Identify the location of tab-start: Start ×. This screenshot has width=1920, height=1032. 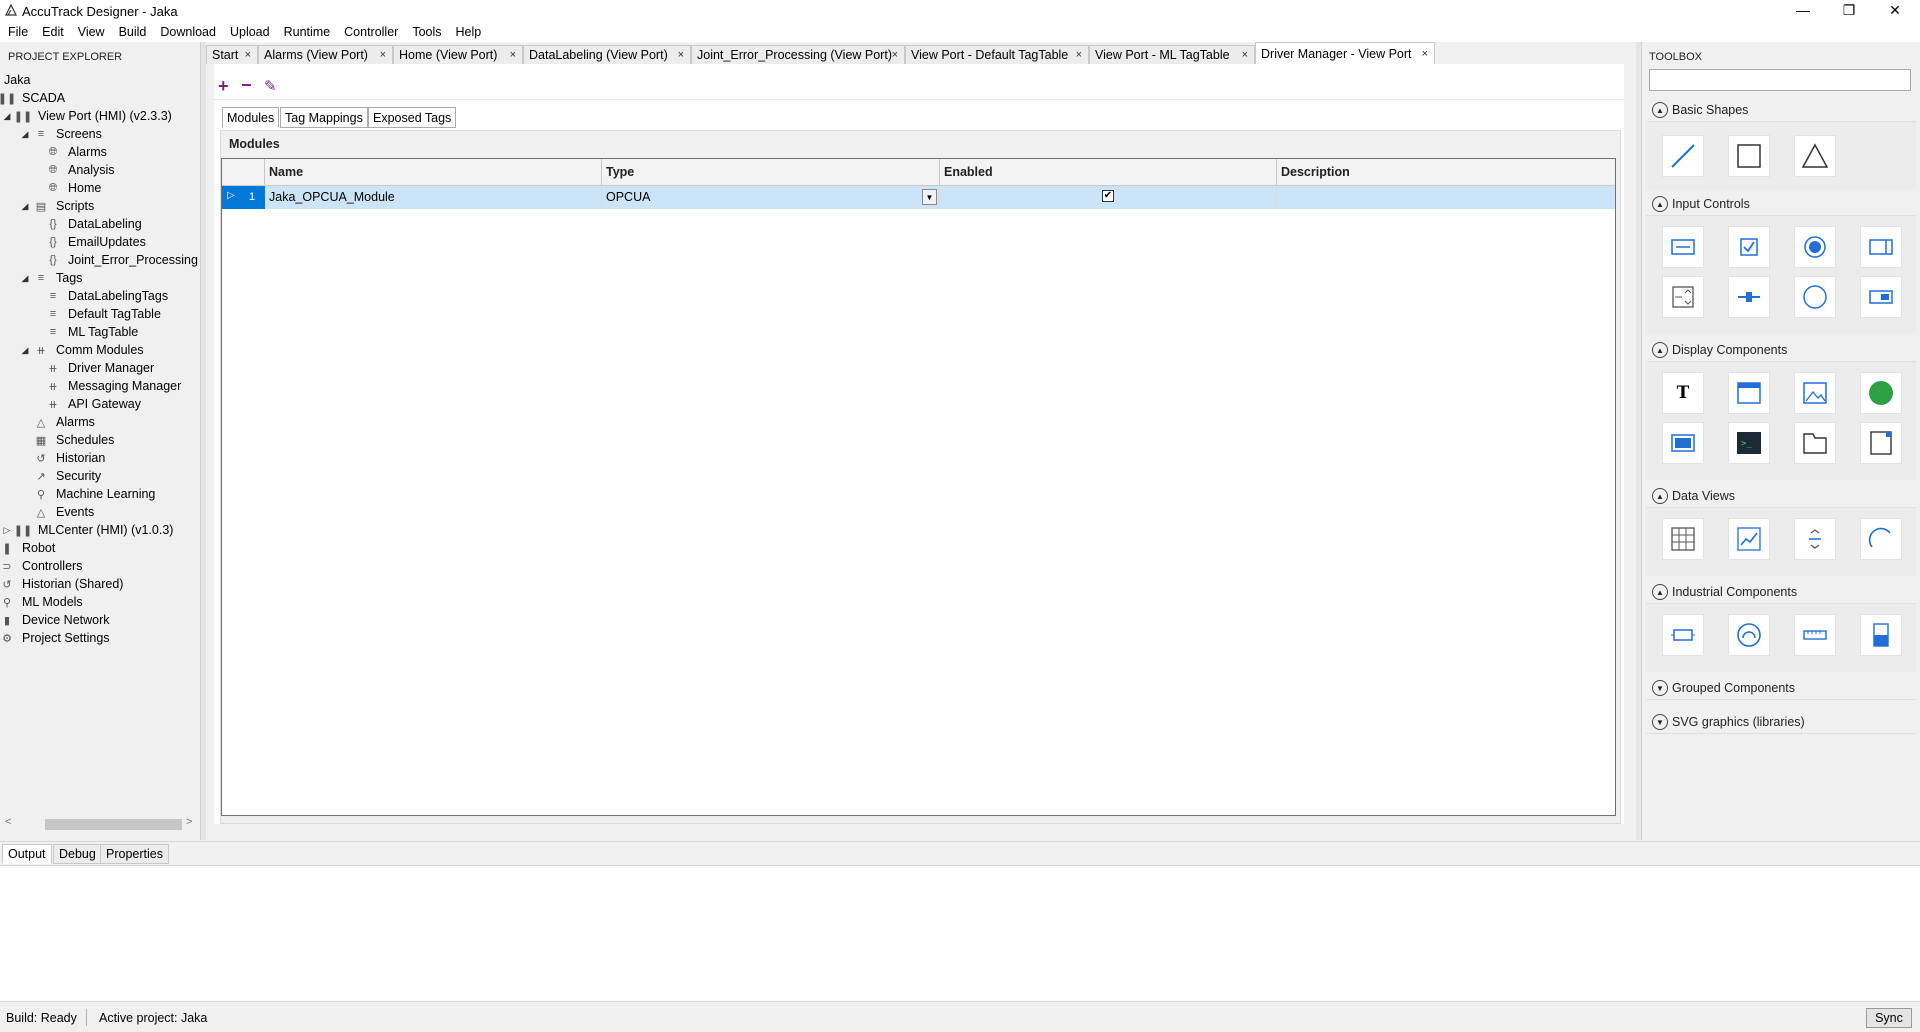
(232, 54).